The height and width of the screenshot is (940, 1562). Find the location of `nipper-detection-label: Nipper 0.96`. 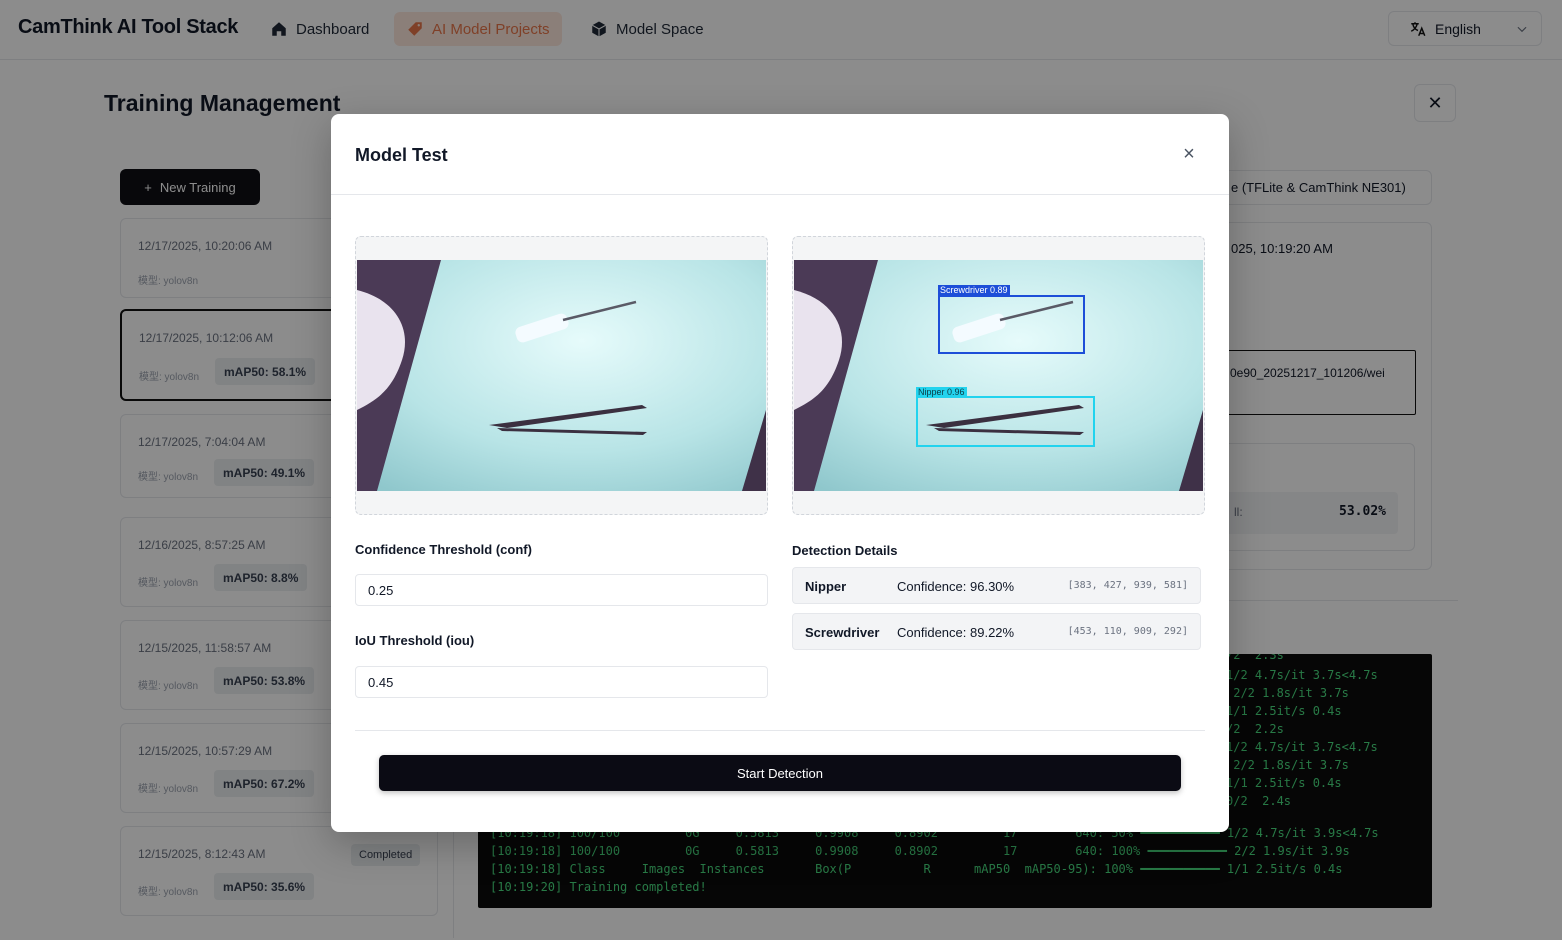

nipper-detection-label: Nipper 0.96 is located at coordinates (941, 392).